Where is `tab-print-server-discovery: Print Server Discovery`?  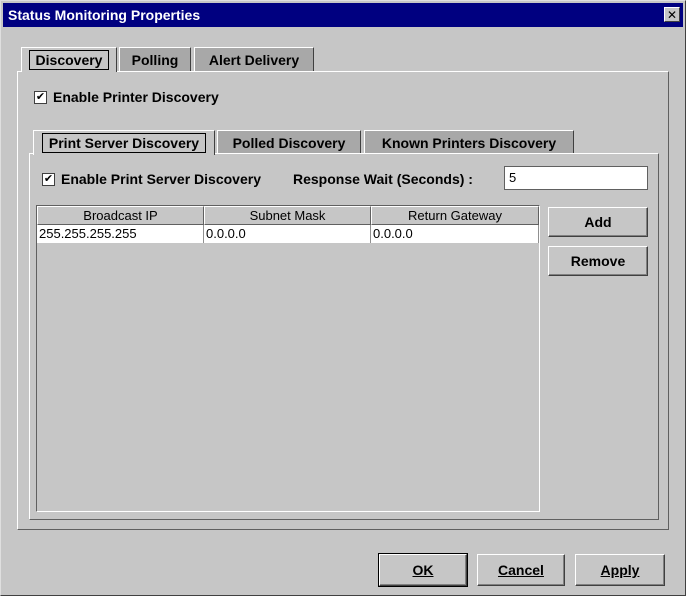 tab-print-server-discovery: Print Server Discovery is located at coordinates (124, 142).